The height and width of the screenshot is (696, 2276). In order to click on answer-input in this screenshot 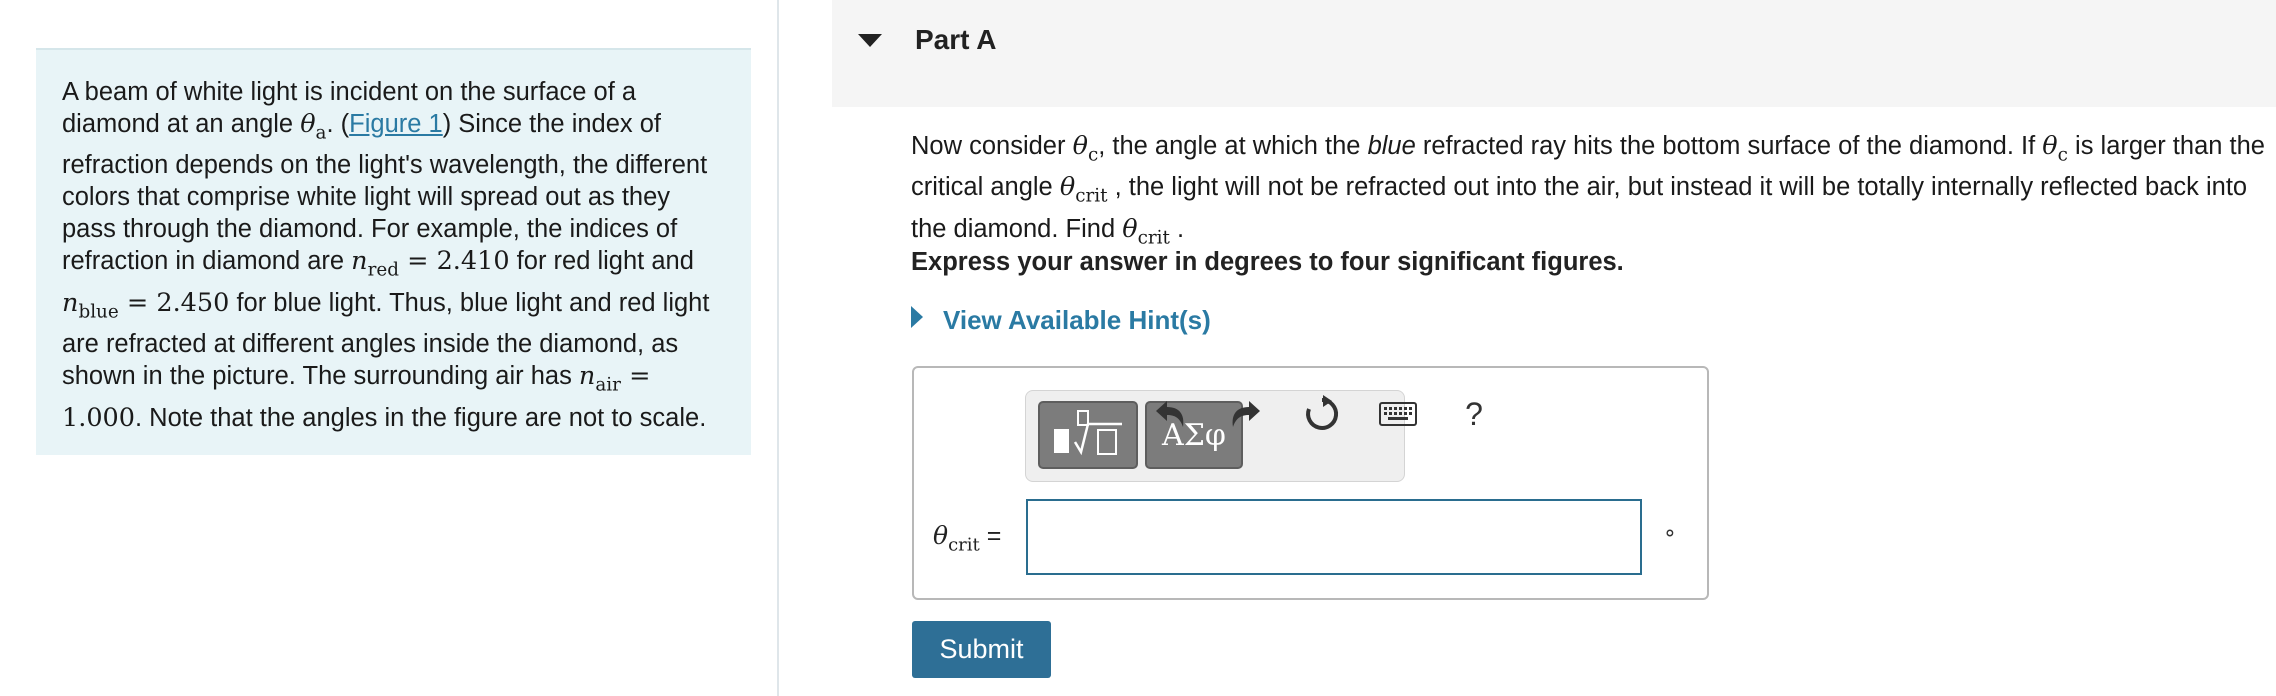, I will do `click(1334, 537)`.